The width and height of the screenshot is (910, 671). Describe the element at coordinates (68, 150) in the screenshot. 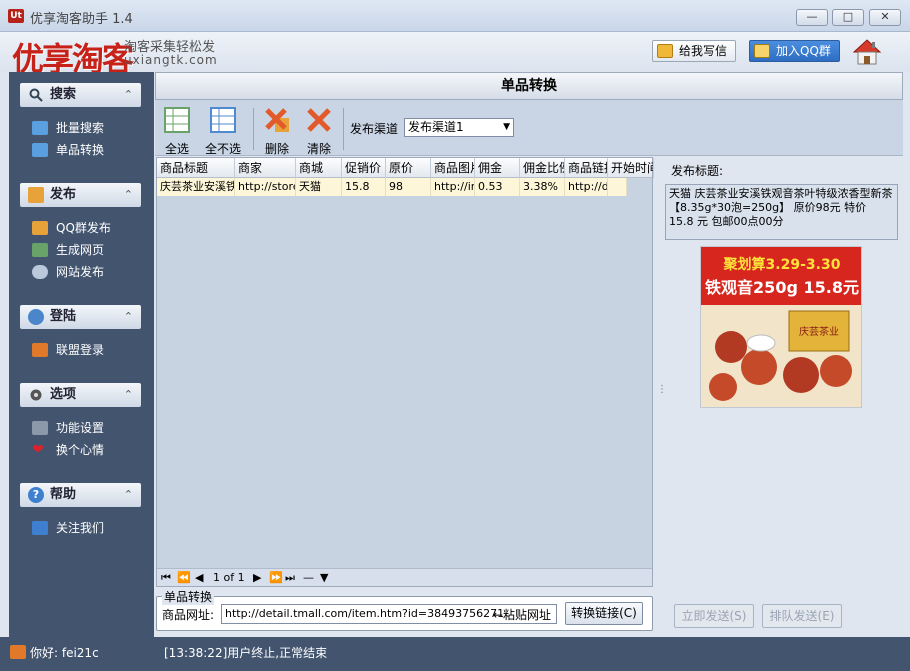

I see `sidebar-item-single-convert: 单品转换` at that location.